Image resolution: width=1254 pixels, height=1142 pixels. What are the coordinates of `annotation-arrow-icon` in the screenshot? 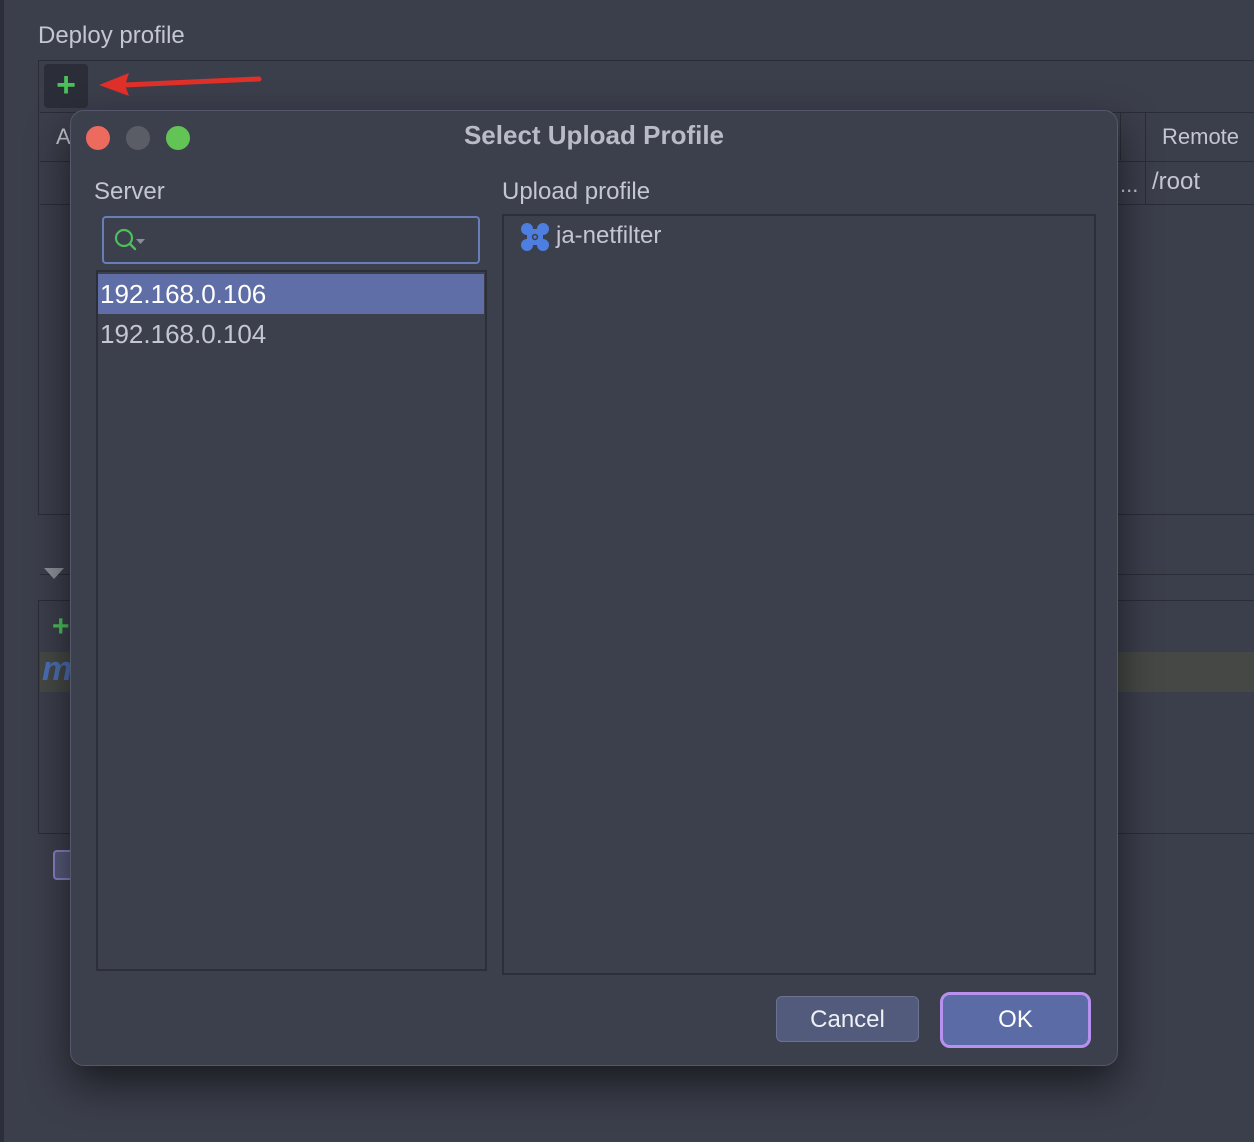 It's located at (180, 84).